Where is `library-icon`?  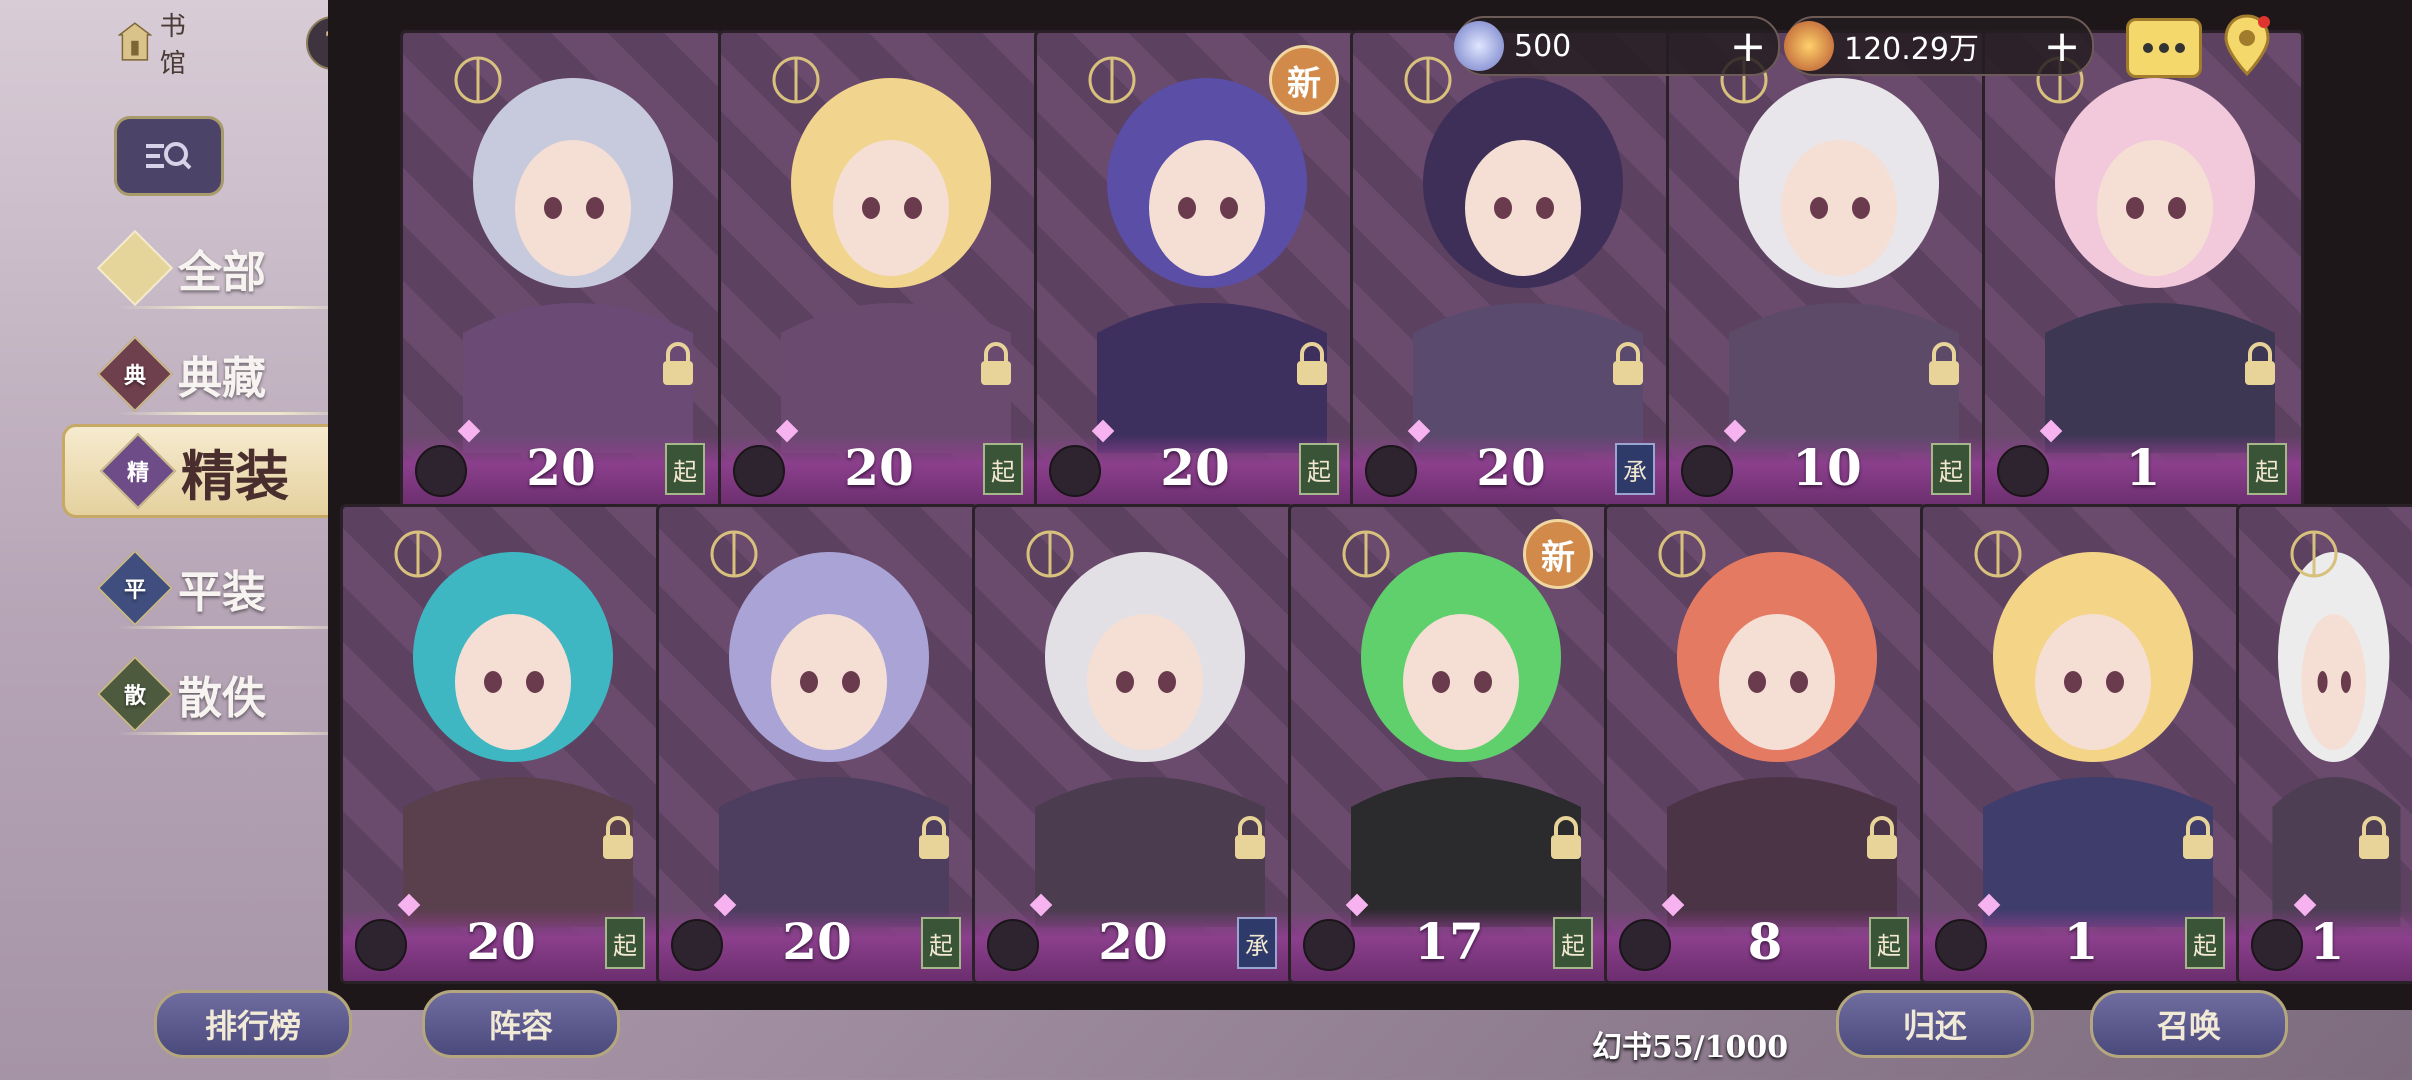
library-icon is located at coordinates (135, 41).